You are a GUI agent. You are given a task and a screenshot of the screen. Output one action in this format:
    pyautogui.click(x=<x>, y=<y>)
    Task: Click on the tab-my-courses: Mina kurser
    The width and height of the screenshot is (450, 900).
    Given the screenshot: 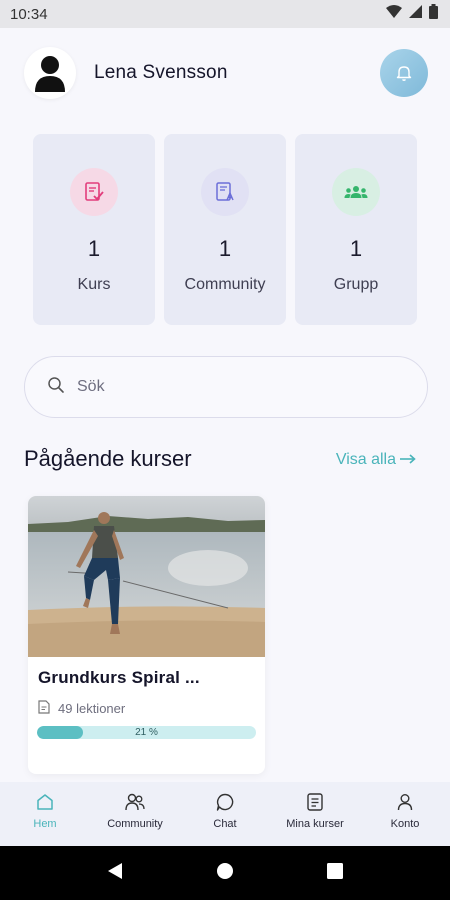 What is the action you would take?
    pyautogui.click(x=315, y=811)
    